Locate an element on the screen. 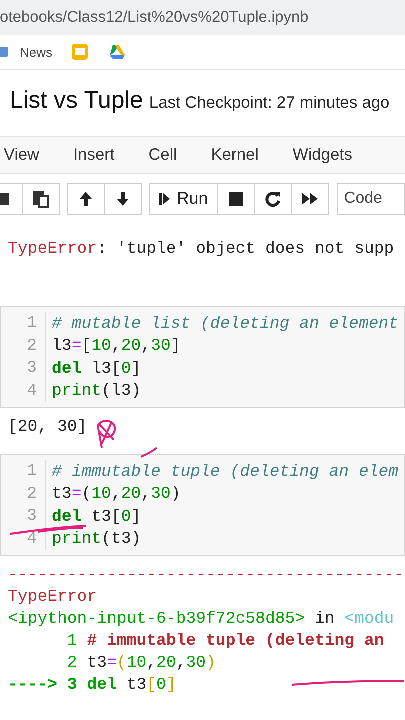  arrow-down-icon is located at coordinates (123, 199).